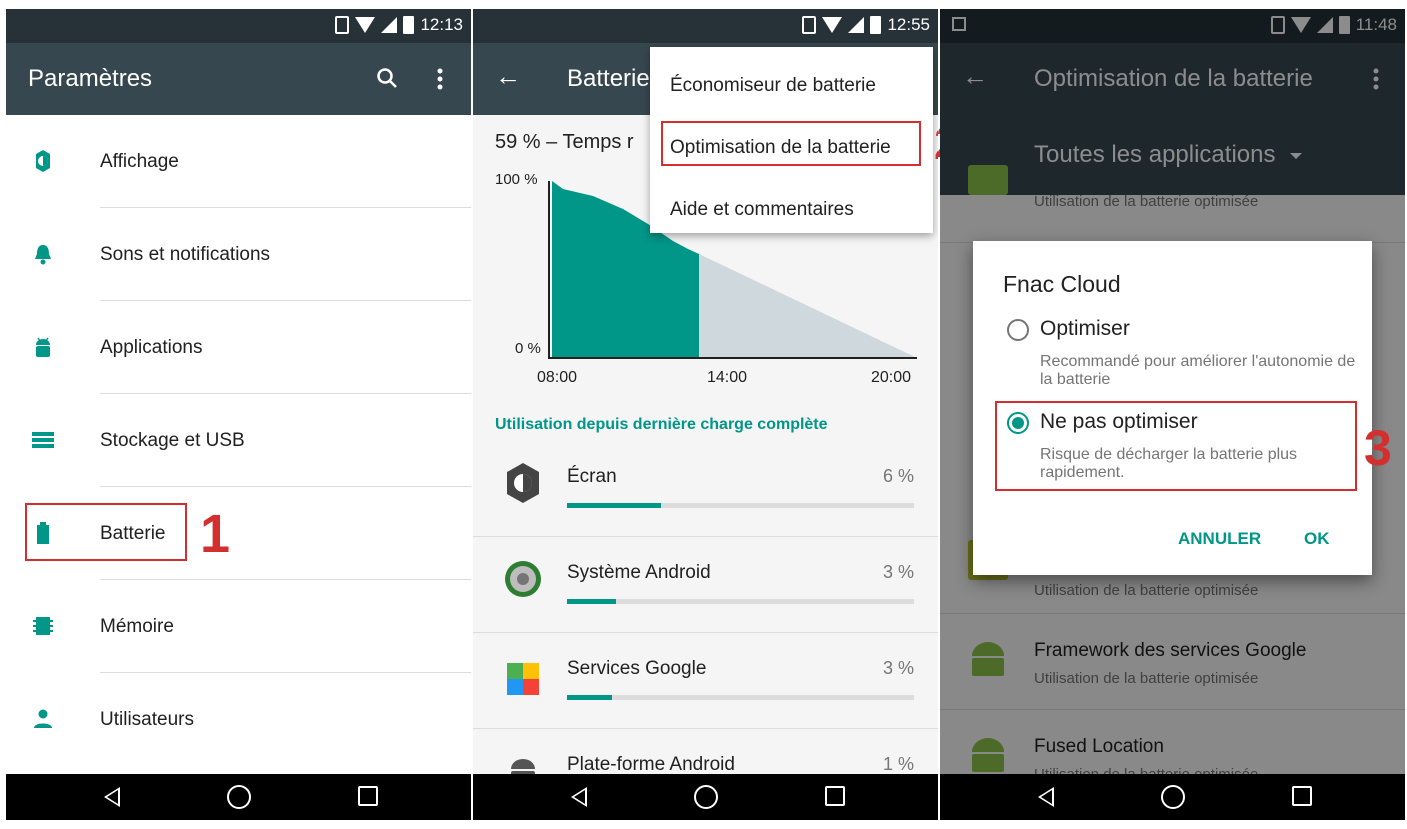 The width and height of the screenshot is (1407, 829). I want to click on settings-item-label: Applications, so click(151, 347).